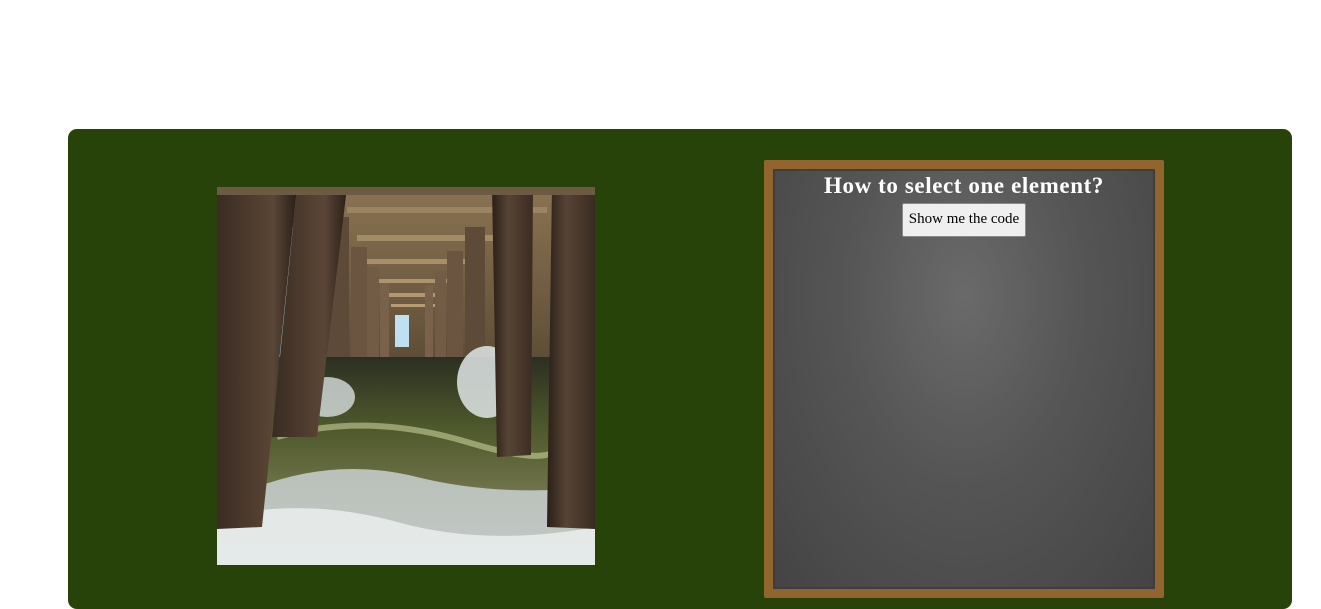  Describe the element at coordinates (963, 185) in the screenshot. I see `chalkboard-title: How to select one element?` at that location.